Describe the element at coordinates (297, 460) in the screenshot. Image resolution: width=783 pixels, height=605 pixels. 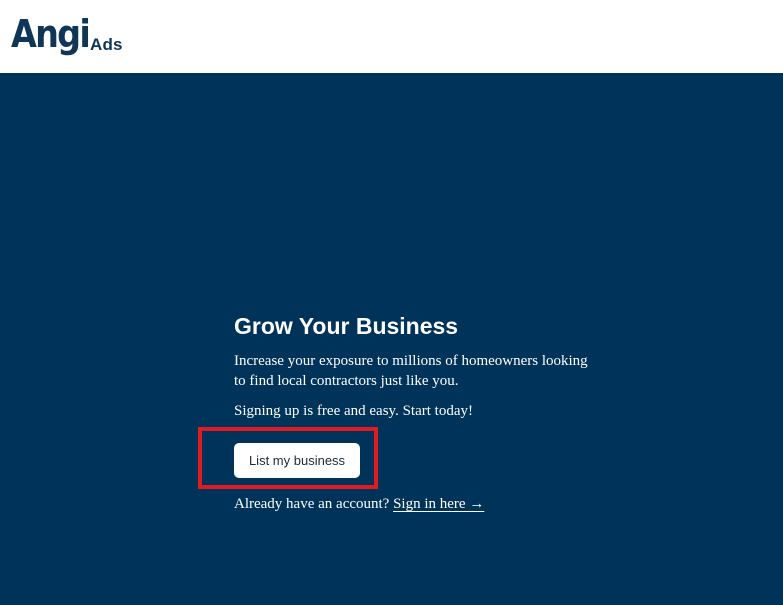
I see `list-my-business-button: List my business` at that location.